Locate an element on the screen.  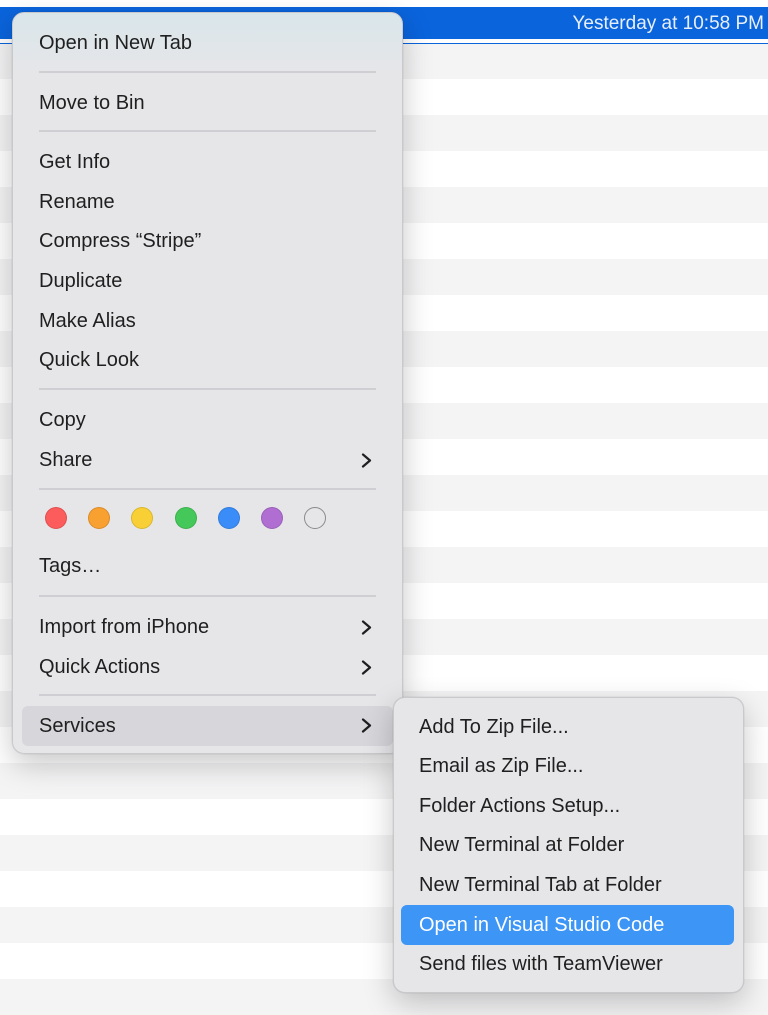
tag-none-dot is located at coordinates (315, 518).